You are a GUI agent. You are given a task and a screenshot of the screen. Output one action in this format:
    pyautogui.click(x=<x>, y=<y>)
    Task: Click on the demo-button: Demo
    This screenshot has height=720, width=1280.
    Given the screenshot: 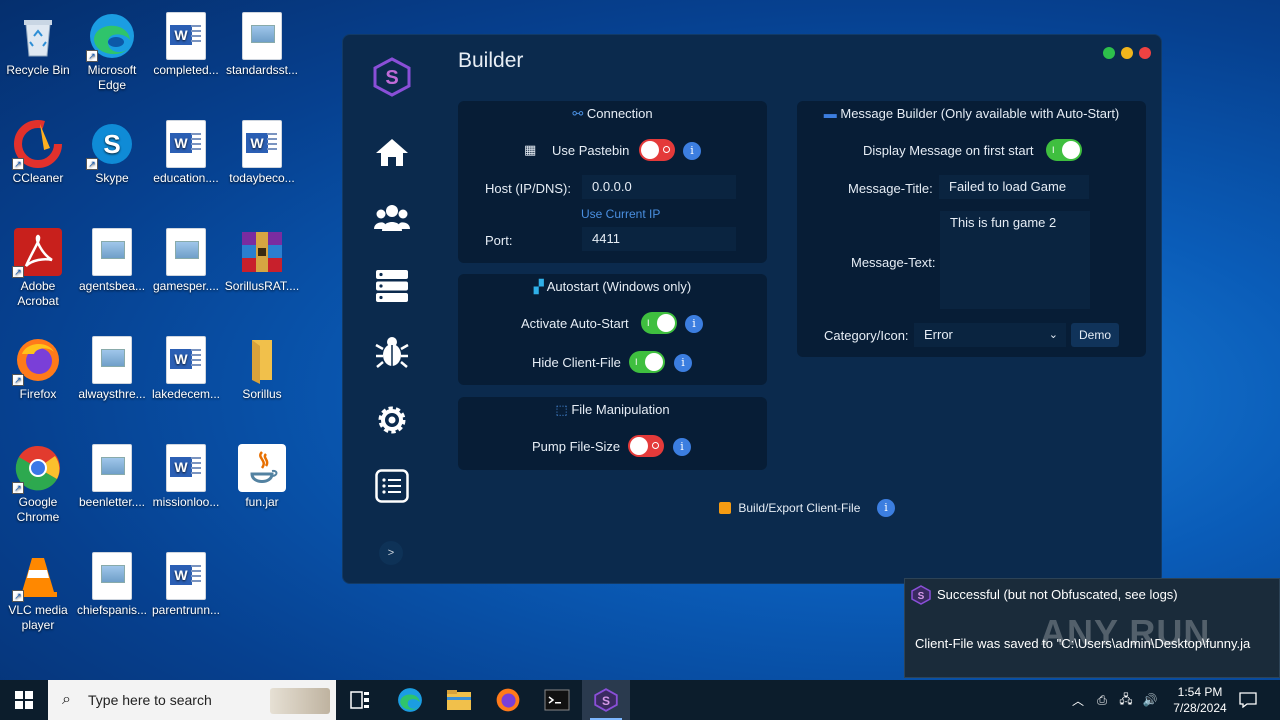 What is the action you would take?
    pyautogui.click(x=1095, y=335)
    